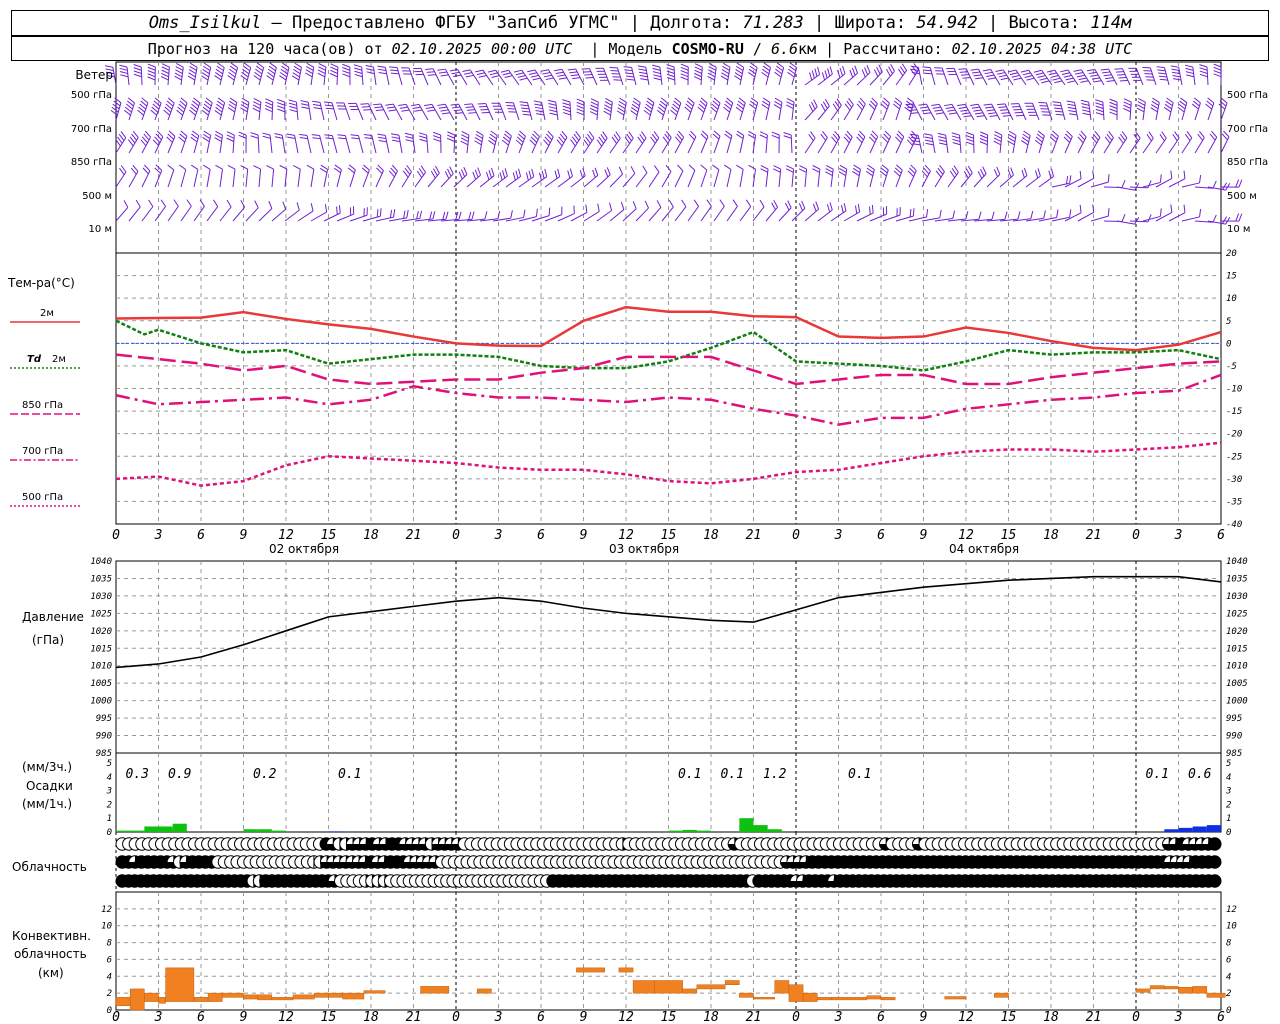  What do you see at coordinates (106, 910) in the screenshot?
I see `conv-tick-left: 12` at bounding box center [106, 910].